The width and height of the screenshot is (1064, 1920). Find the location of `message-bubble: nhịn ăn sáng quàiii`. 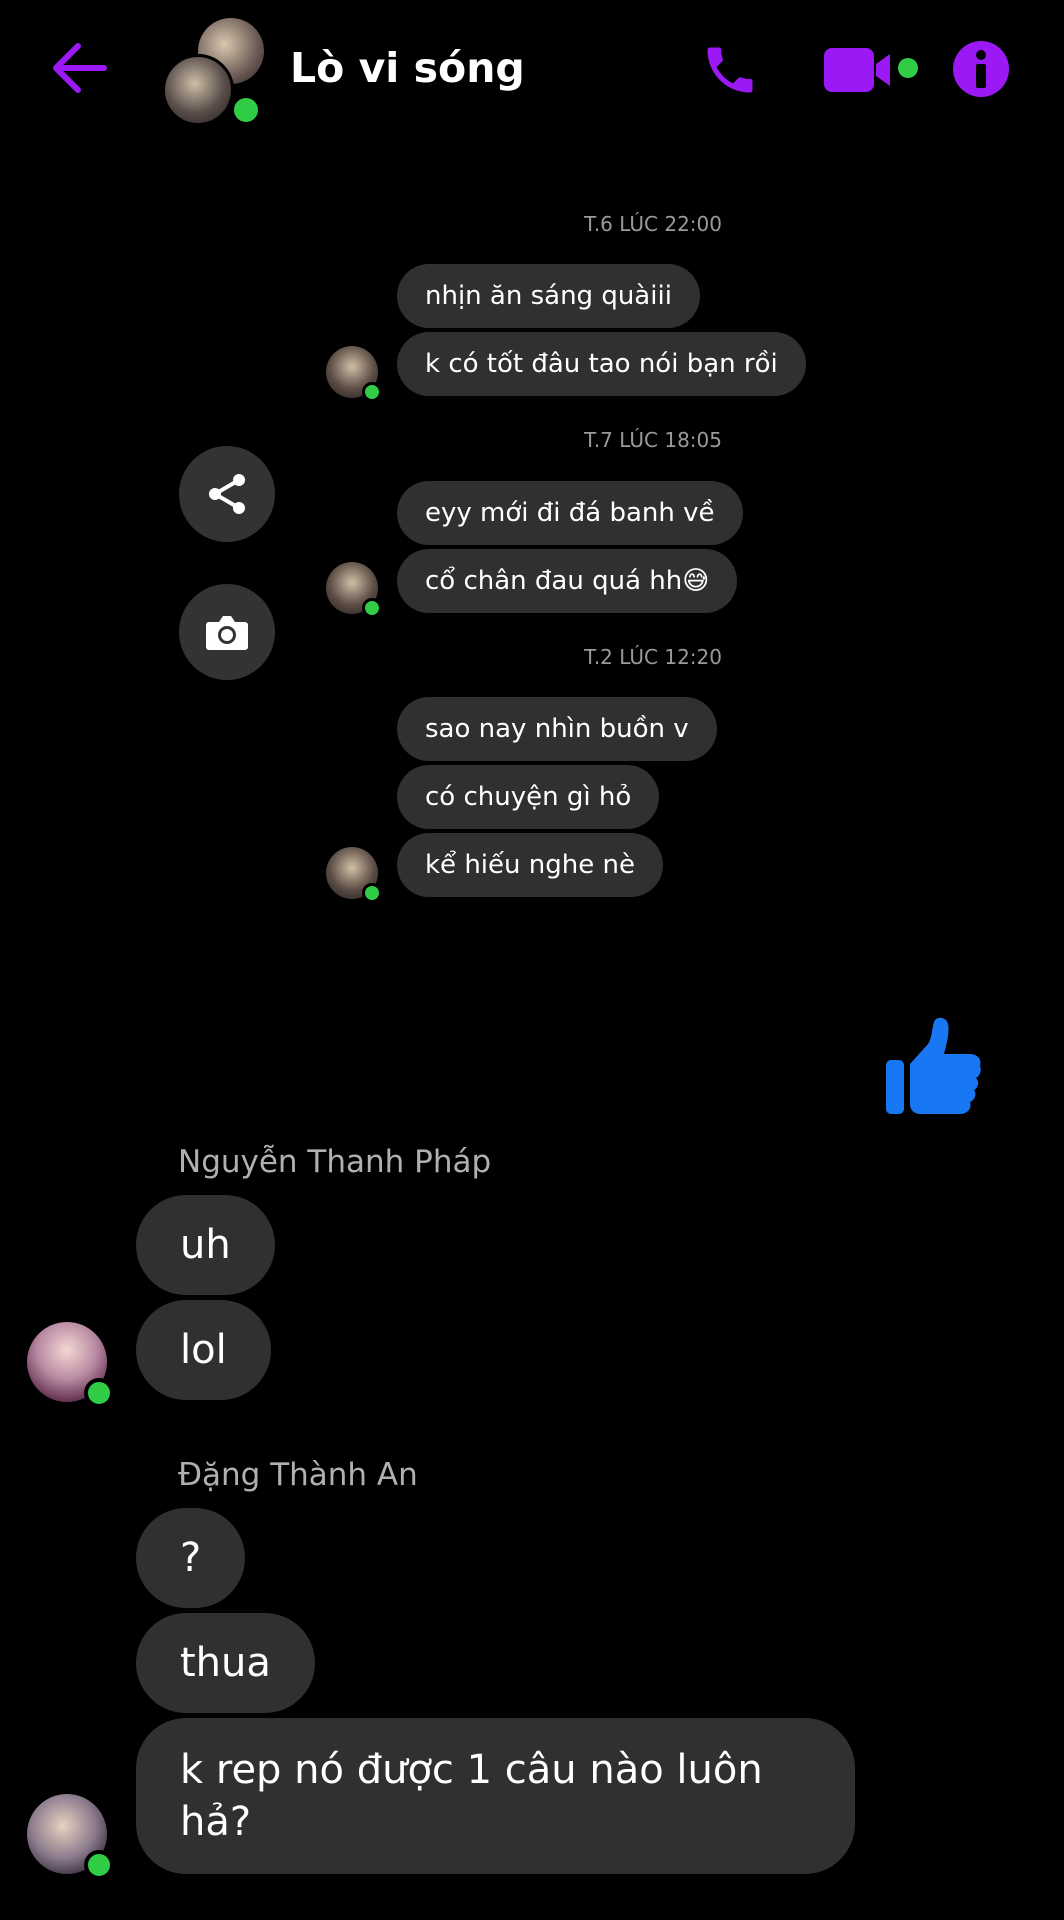

message-bubble: nhịn ăn sáng quàiii is located at coordinates (548, 296).